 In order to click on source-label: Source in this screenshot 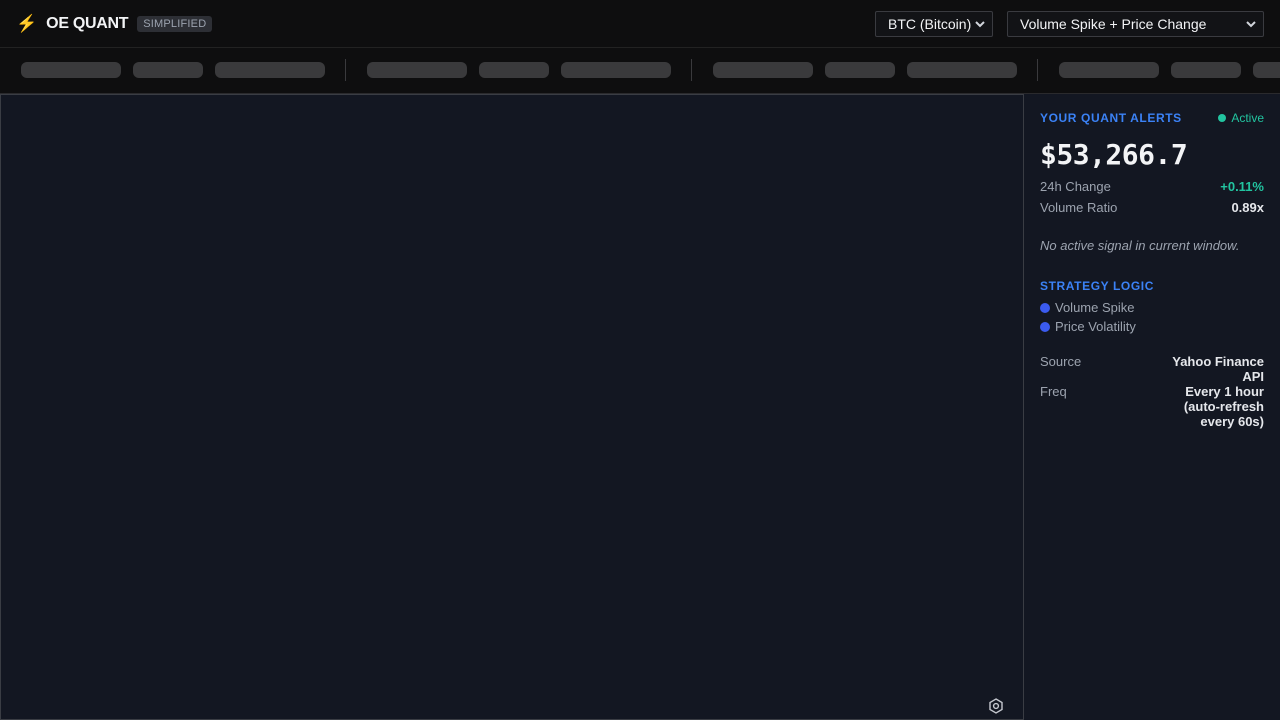, I will do `click(1061, 361)`.